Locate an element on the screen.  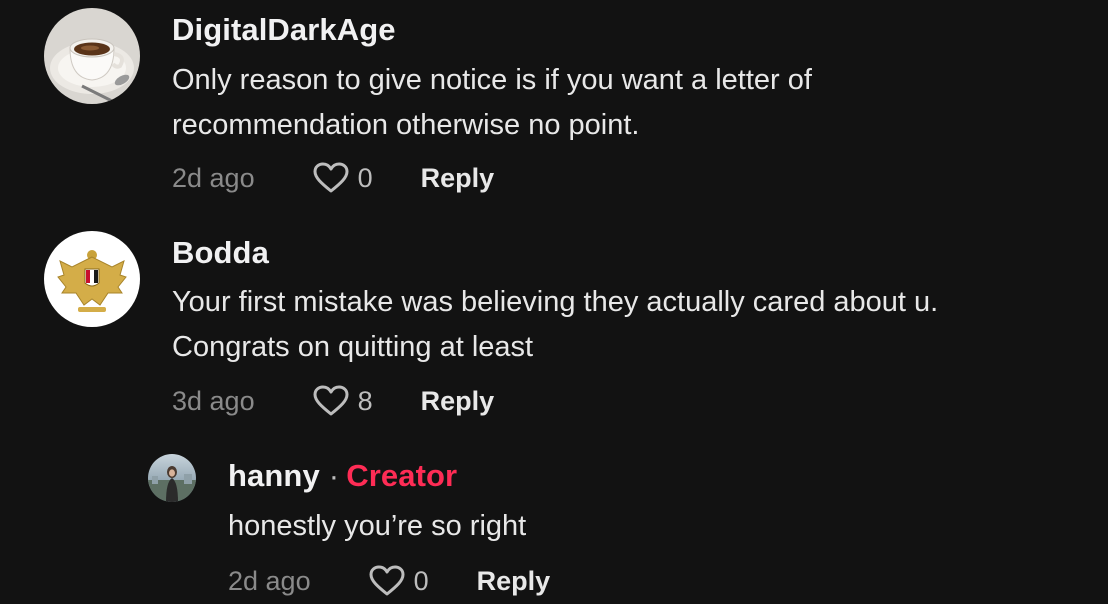
person-photo-avatar is located at coordinates (172, 478).